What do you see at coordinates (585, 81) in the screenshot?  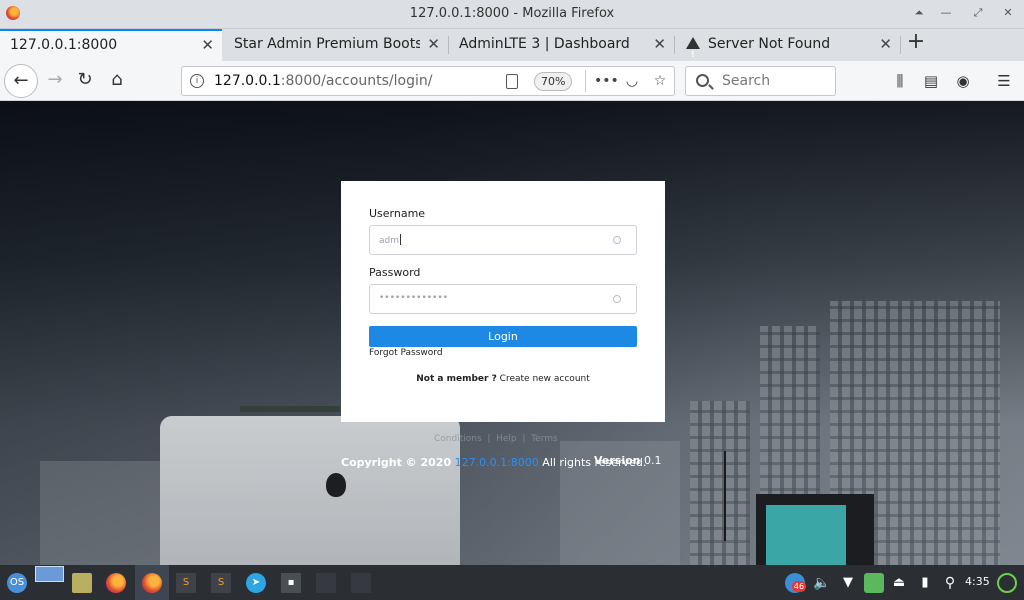 I see `url-separator` at bounding box center [585, 81].